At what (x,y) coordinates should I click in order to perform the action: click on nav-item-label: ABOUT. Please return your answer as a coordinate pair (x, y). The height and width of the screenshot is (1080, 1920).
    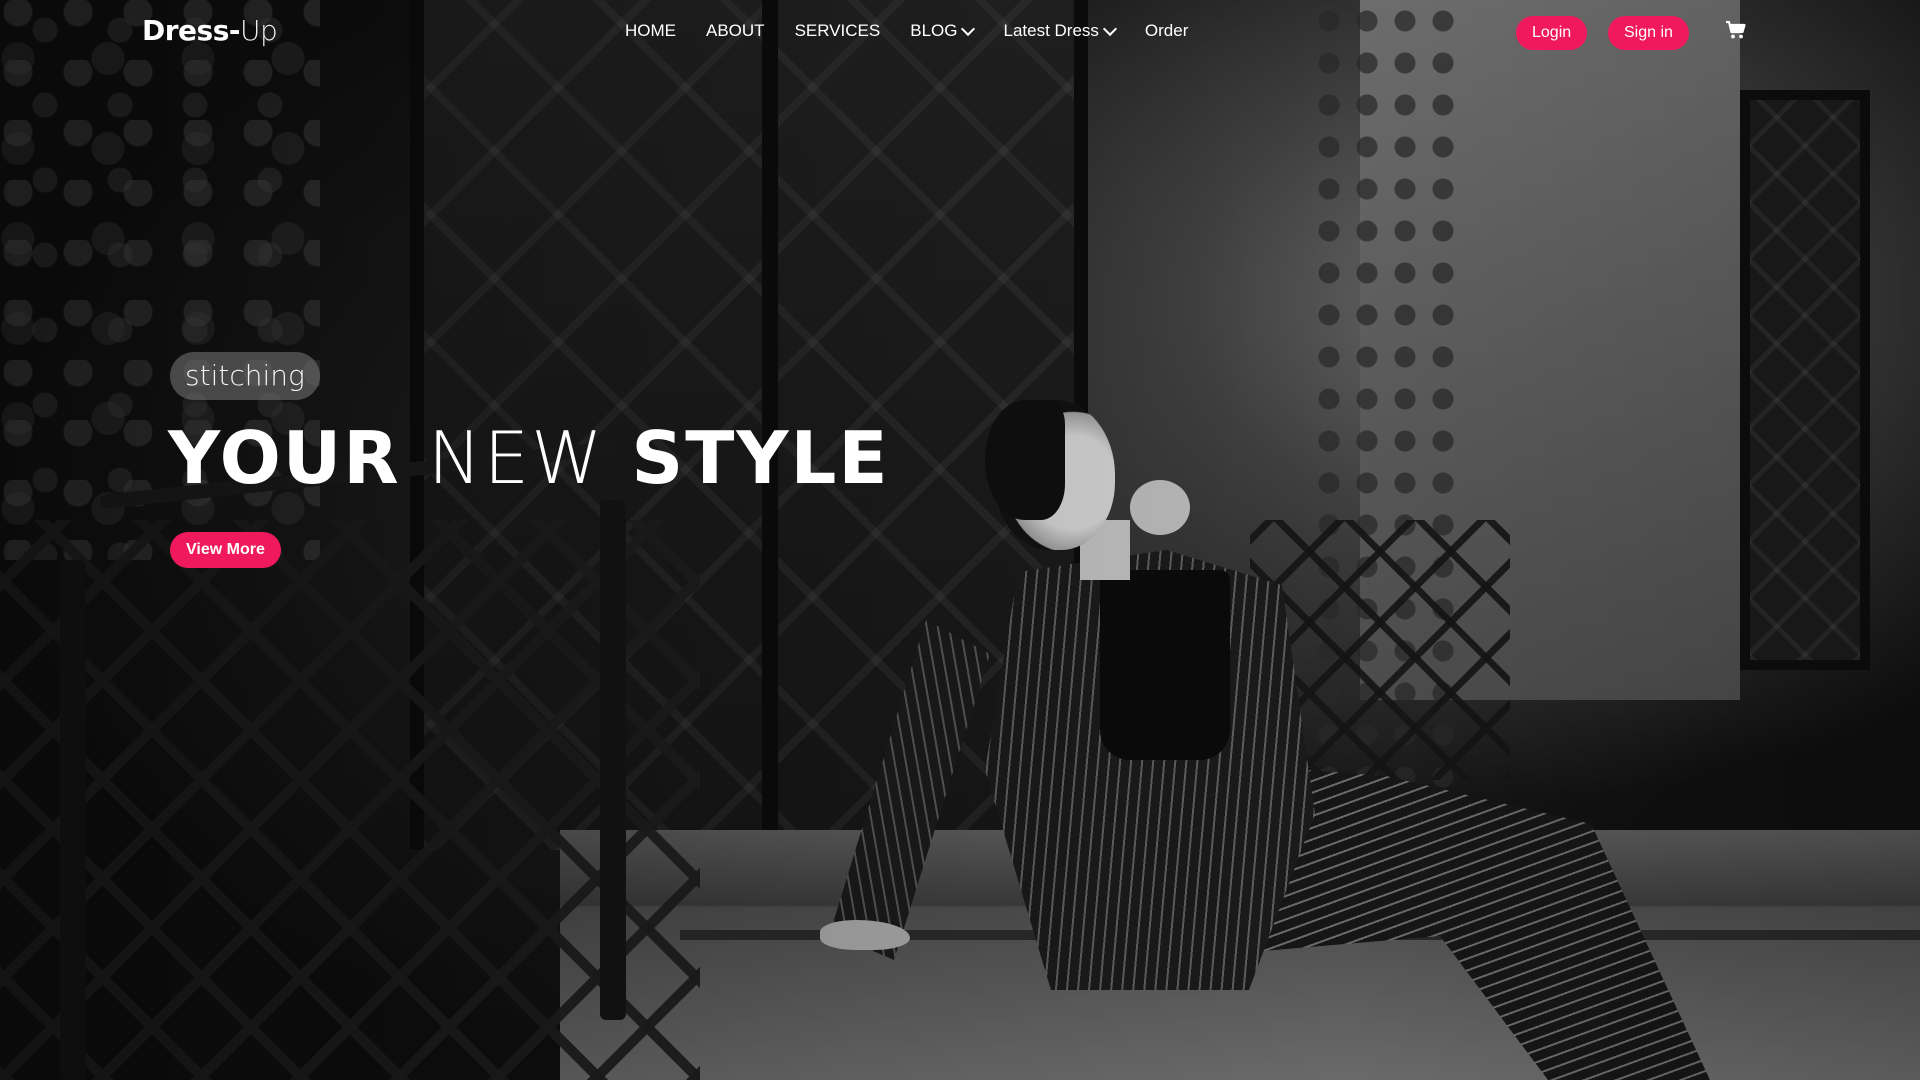
    Looking at the image, I should click on (735, 30).